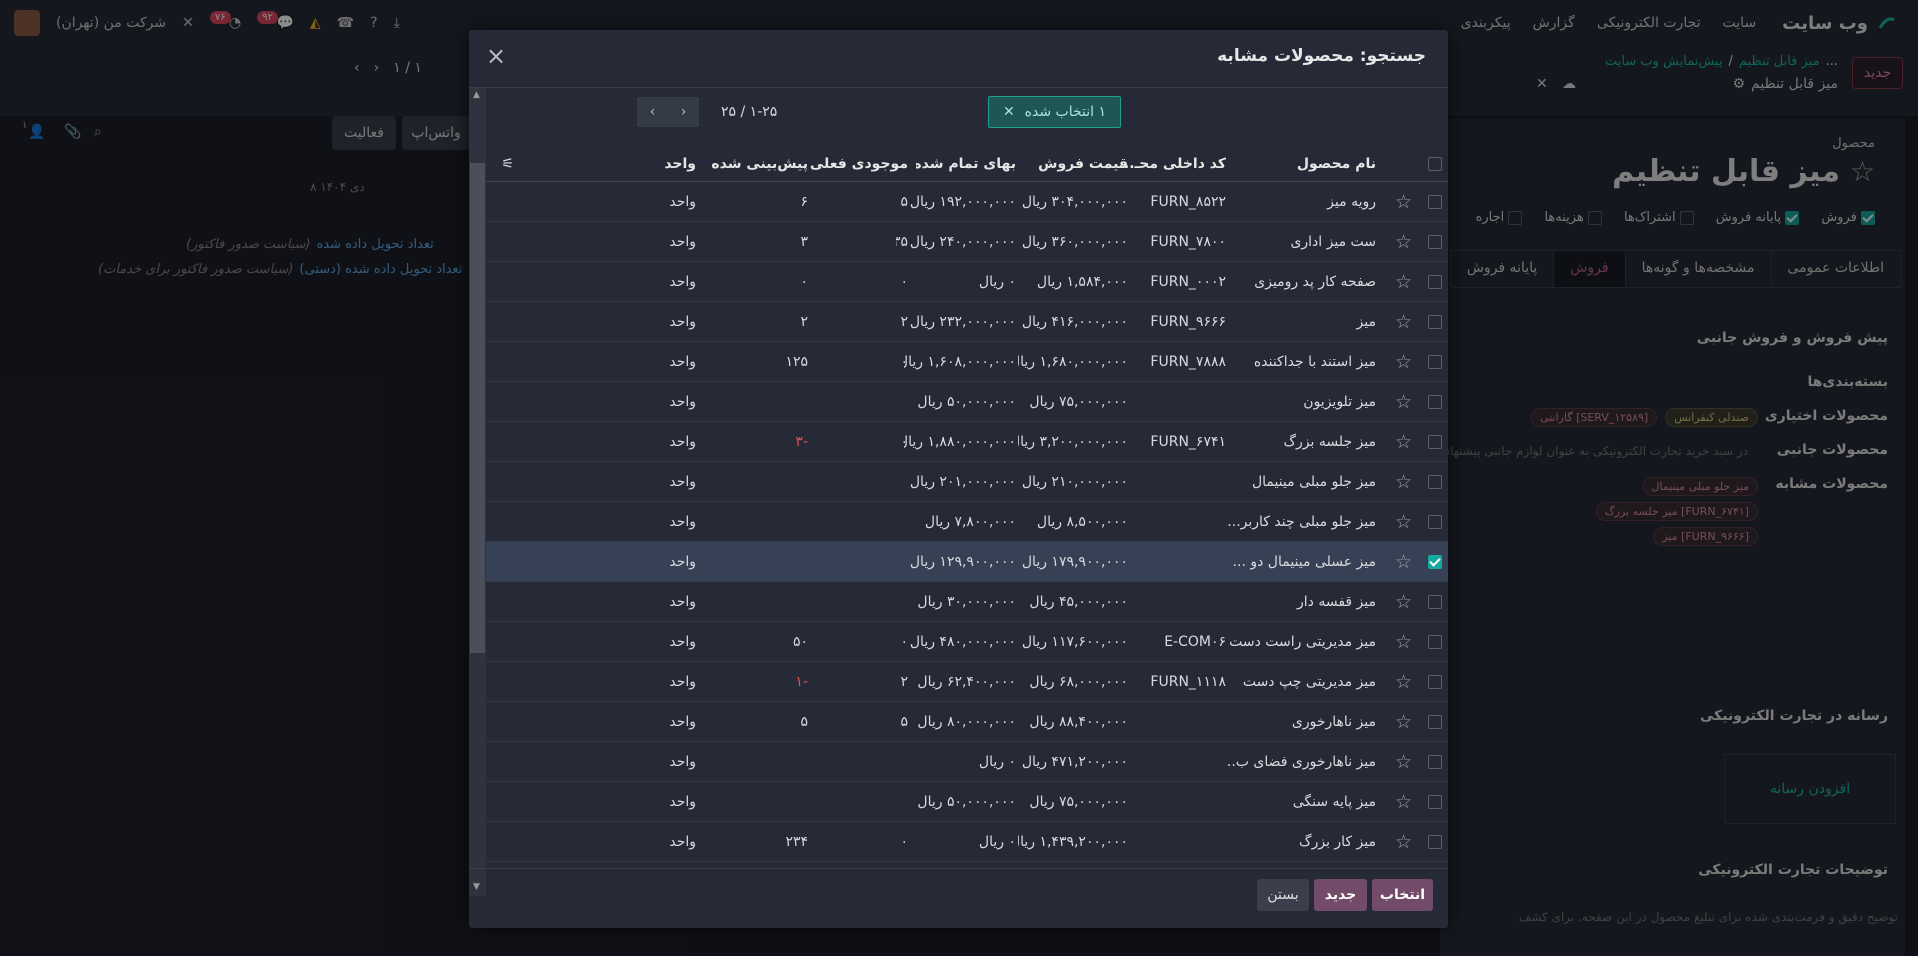 This screenshot has width=1918, height=956. I want to click on selected-badge: ۱ انتخاب شده ✕, so click(1054, 112).